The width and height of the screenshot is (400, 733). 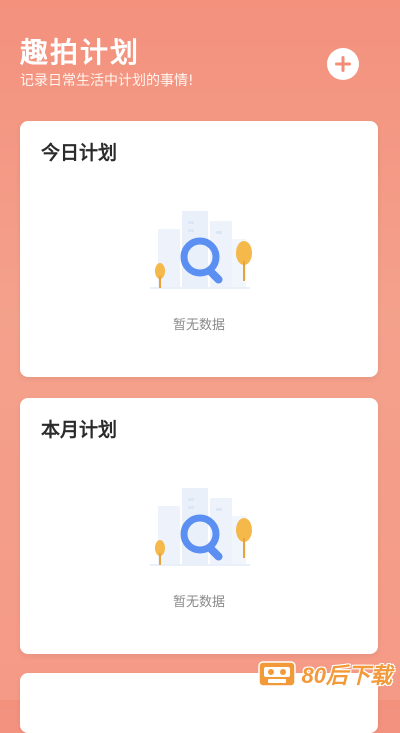 I want to click on cassette-logo-icon, so click(x=276, y=674).